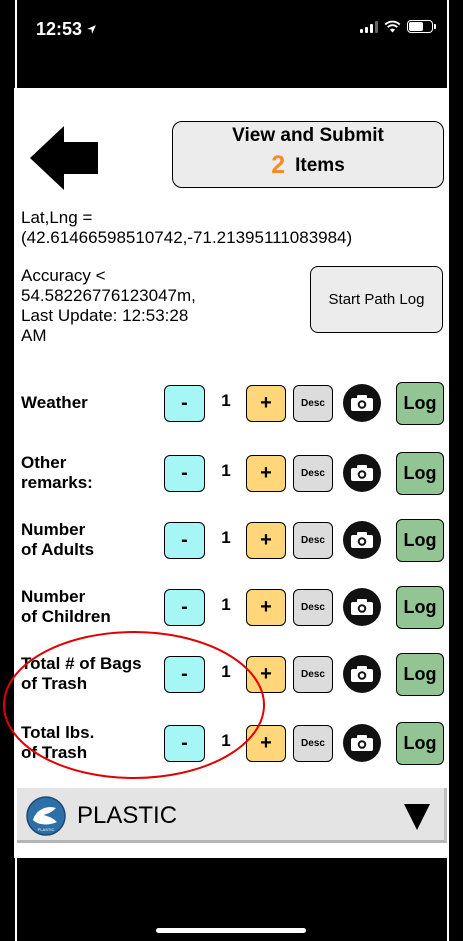 The height and width of the screenshot is (941, 463). Describe the element at coordinates (46, 816) in the screenshot. I see `plastic-logo-icon: PLASTIC` at that location.